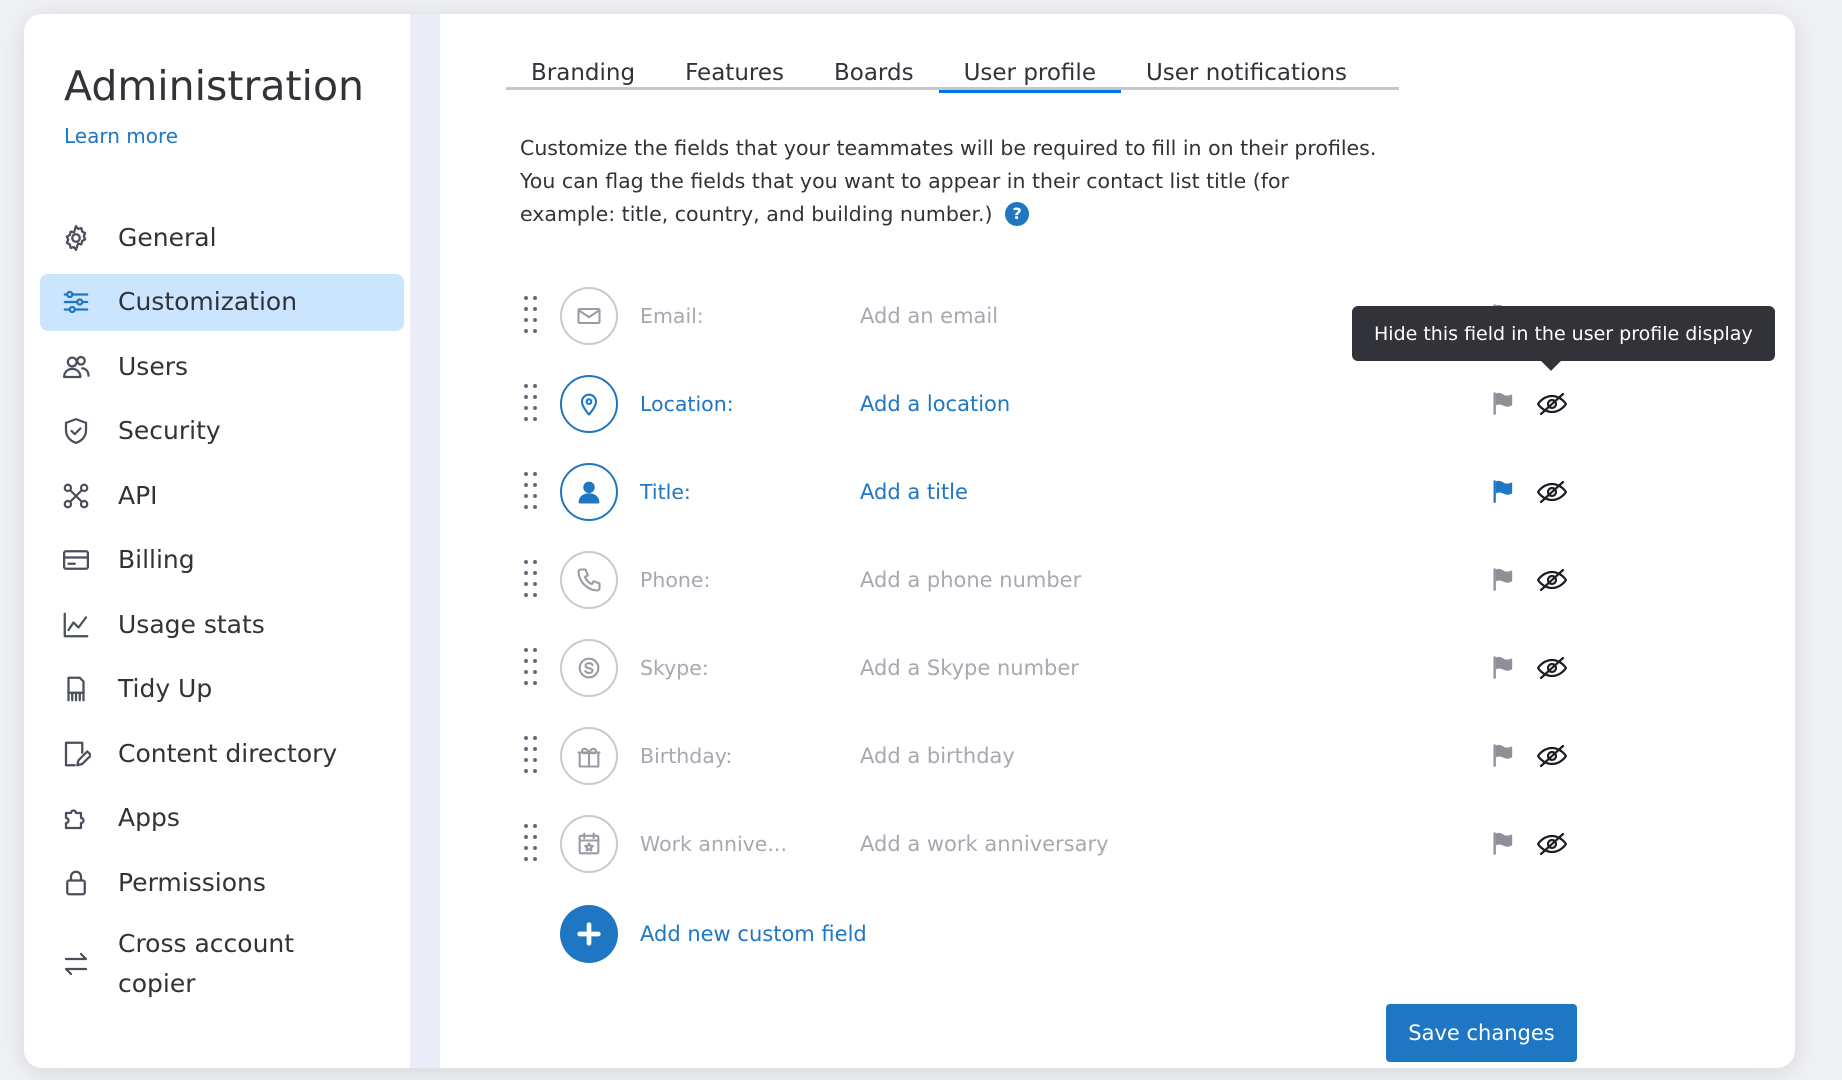  What do you see at coordinates (76, 883) in the screenshot?
I see `lock-icon` at bounding box center [76, 883].